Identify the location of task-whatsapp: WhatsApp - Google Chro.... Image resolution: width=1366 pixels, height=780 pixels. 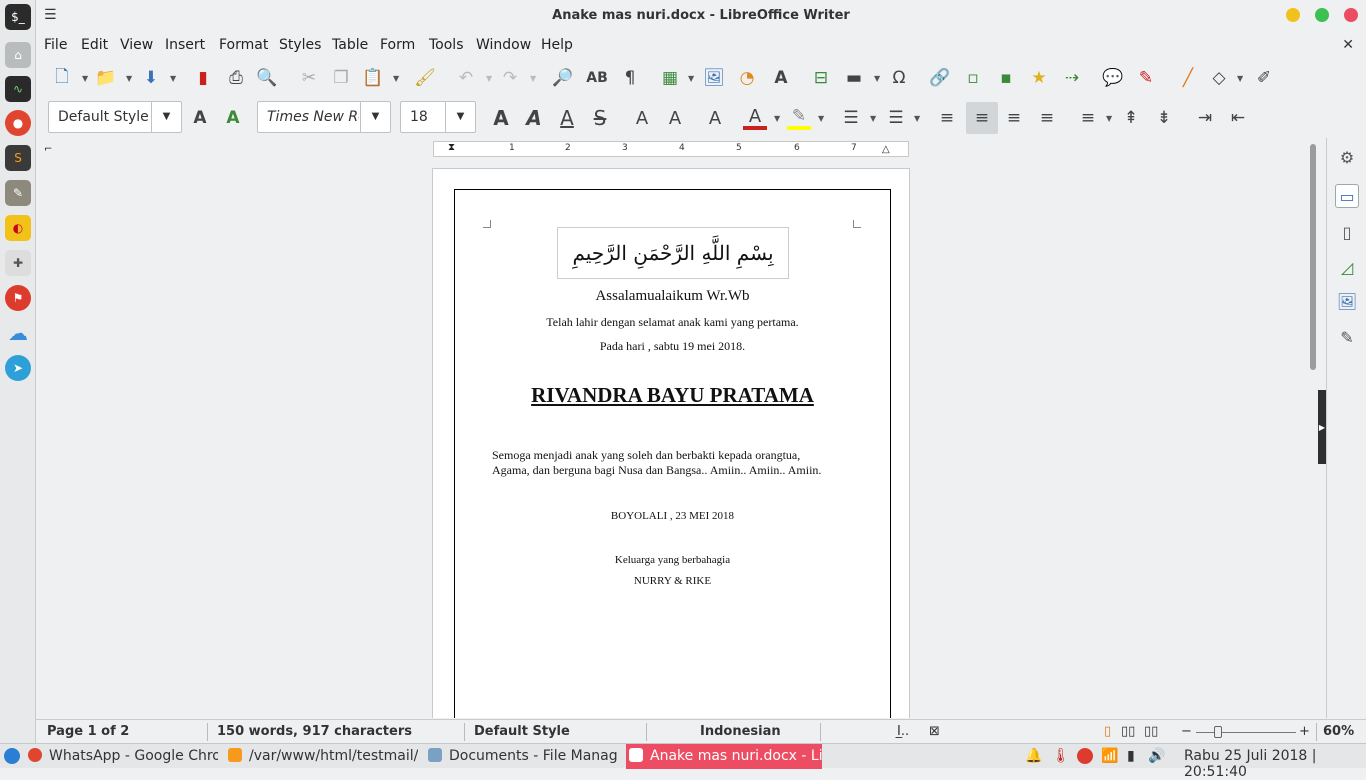
(123, 756).